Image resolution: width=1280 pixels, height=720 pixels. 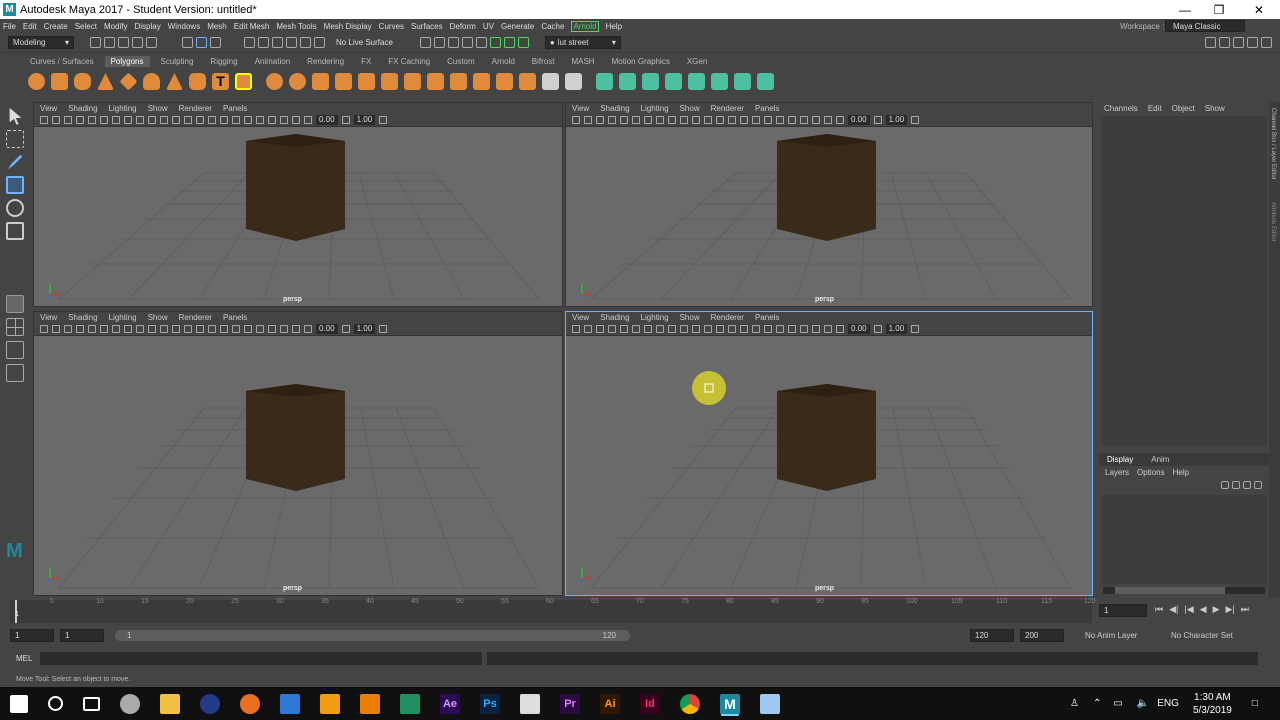 What do you see at coordinates (1212, 704) in the screenshot?
I see `clock: 1:30 AM 5/3/2019` at bounding box center [1212, 704].